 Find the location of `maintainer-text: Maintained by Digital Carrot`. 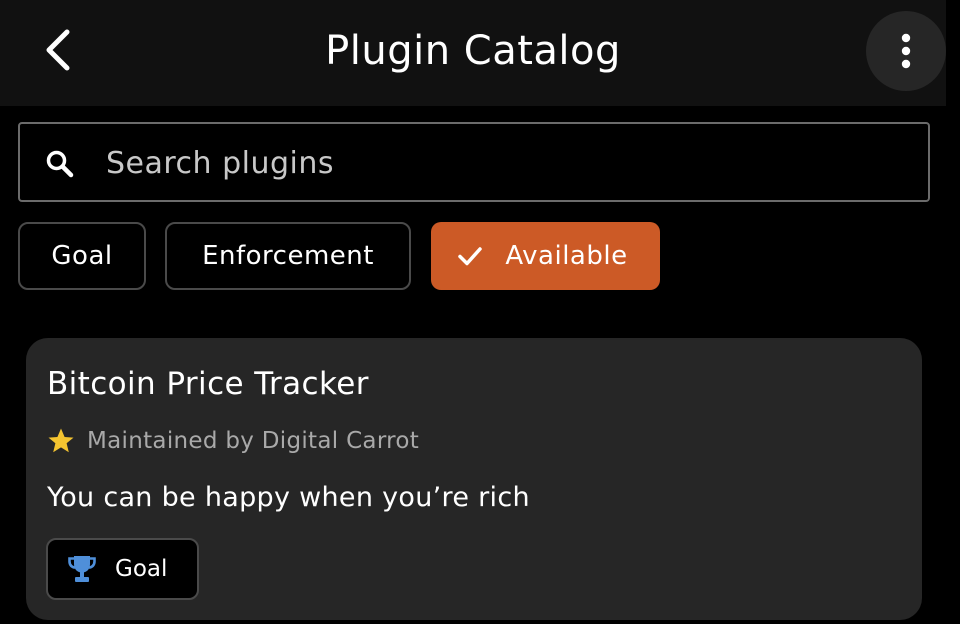

maintainer-text: Maintained by Digital Carrot is located at coordinates (253, 441).